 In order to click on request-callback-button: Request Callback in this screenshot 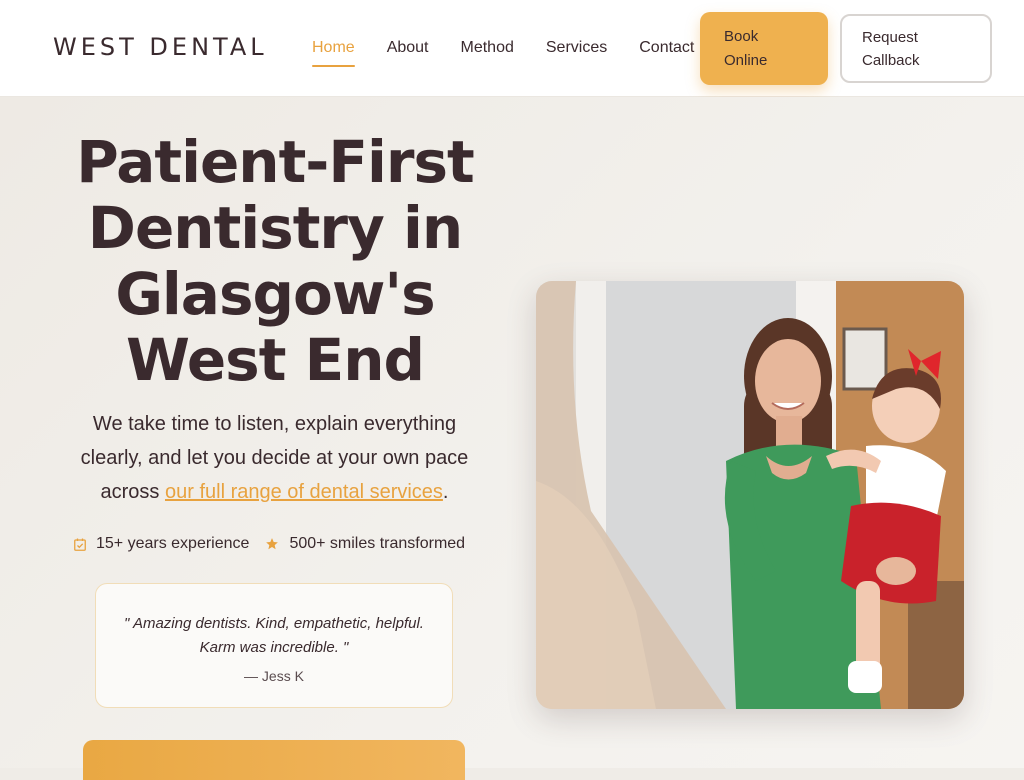, I will do `click(916, 48)`.